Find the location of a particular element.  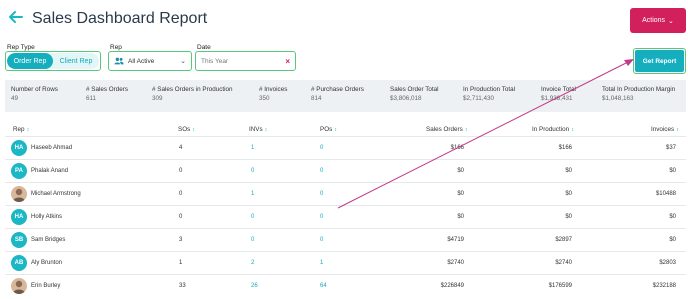

back-arrow-icon is located at coordinates (16, 17).